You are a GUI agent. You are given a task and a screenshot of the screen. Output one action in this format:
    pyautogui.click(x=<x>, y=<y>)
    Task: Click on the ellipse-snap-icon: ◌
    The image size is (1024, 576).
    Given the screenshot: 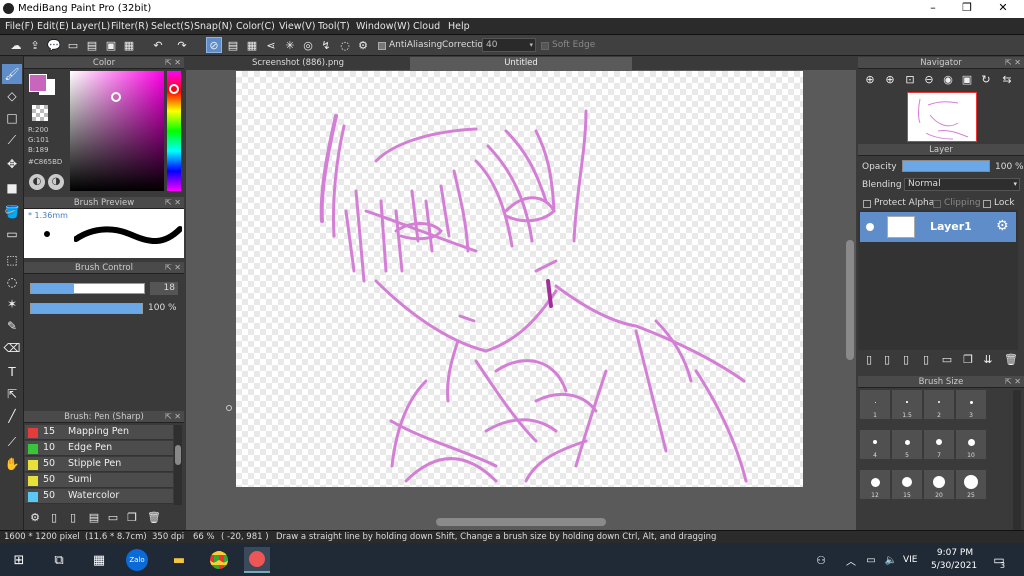 What is the action you would take?
    pyautogui.click(x=345, y=45)
    